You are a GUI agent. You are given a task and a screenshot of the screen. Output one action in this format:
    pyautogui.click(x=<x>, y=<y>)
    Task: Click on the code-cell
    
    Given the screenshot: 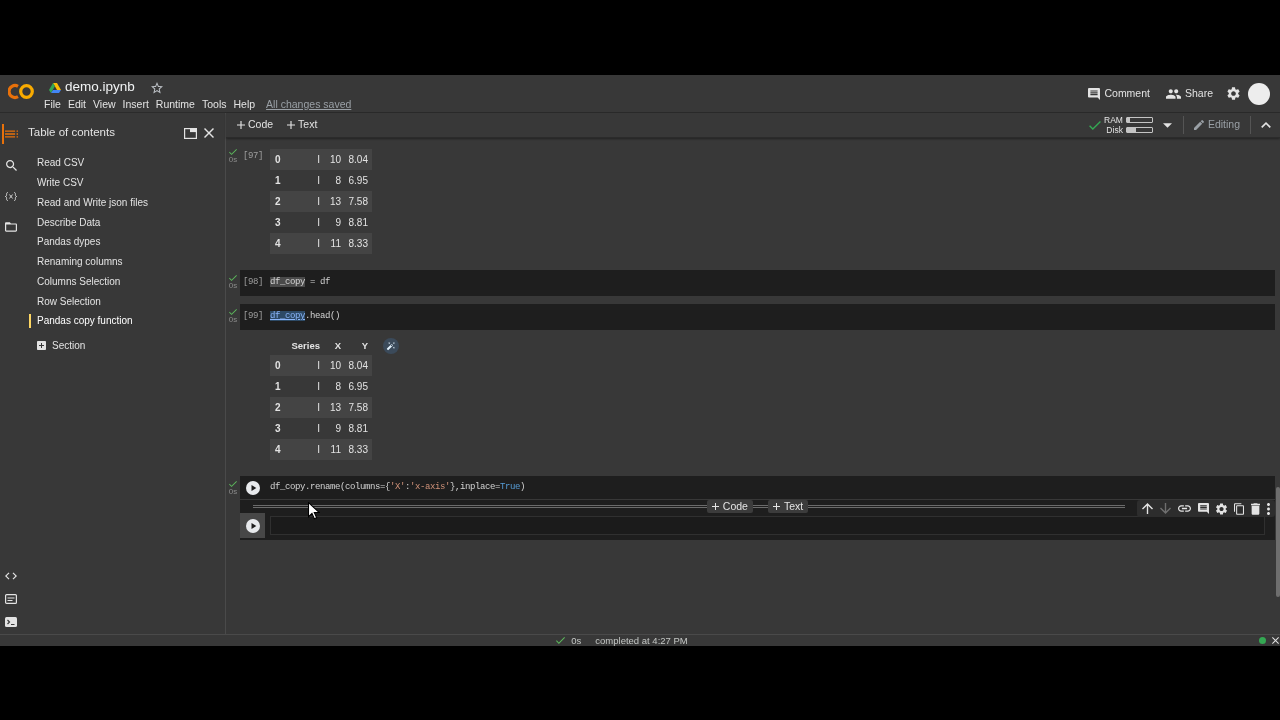 What is the action you would take?
    pyautogui.click(x=757, y=526)
    